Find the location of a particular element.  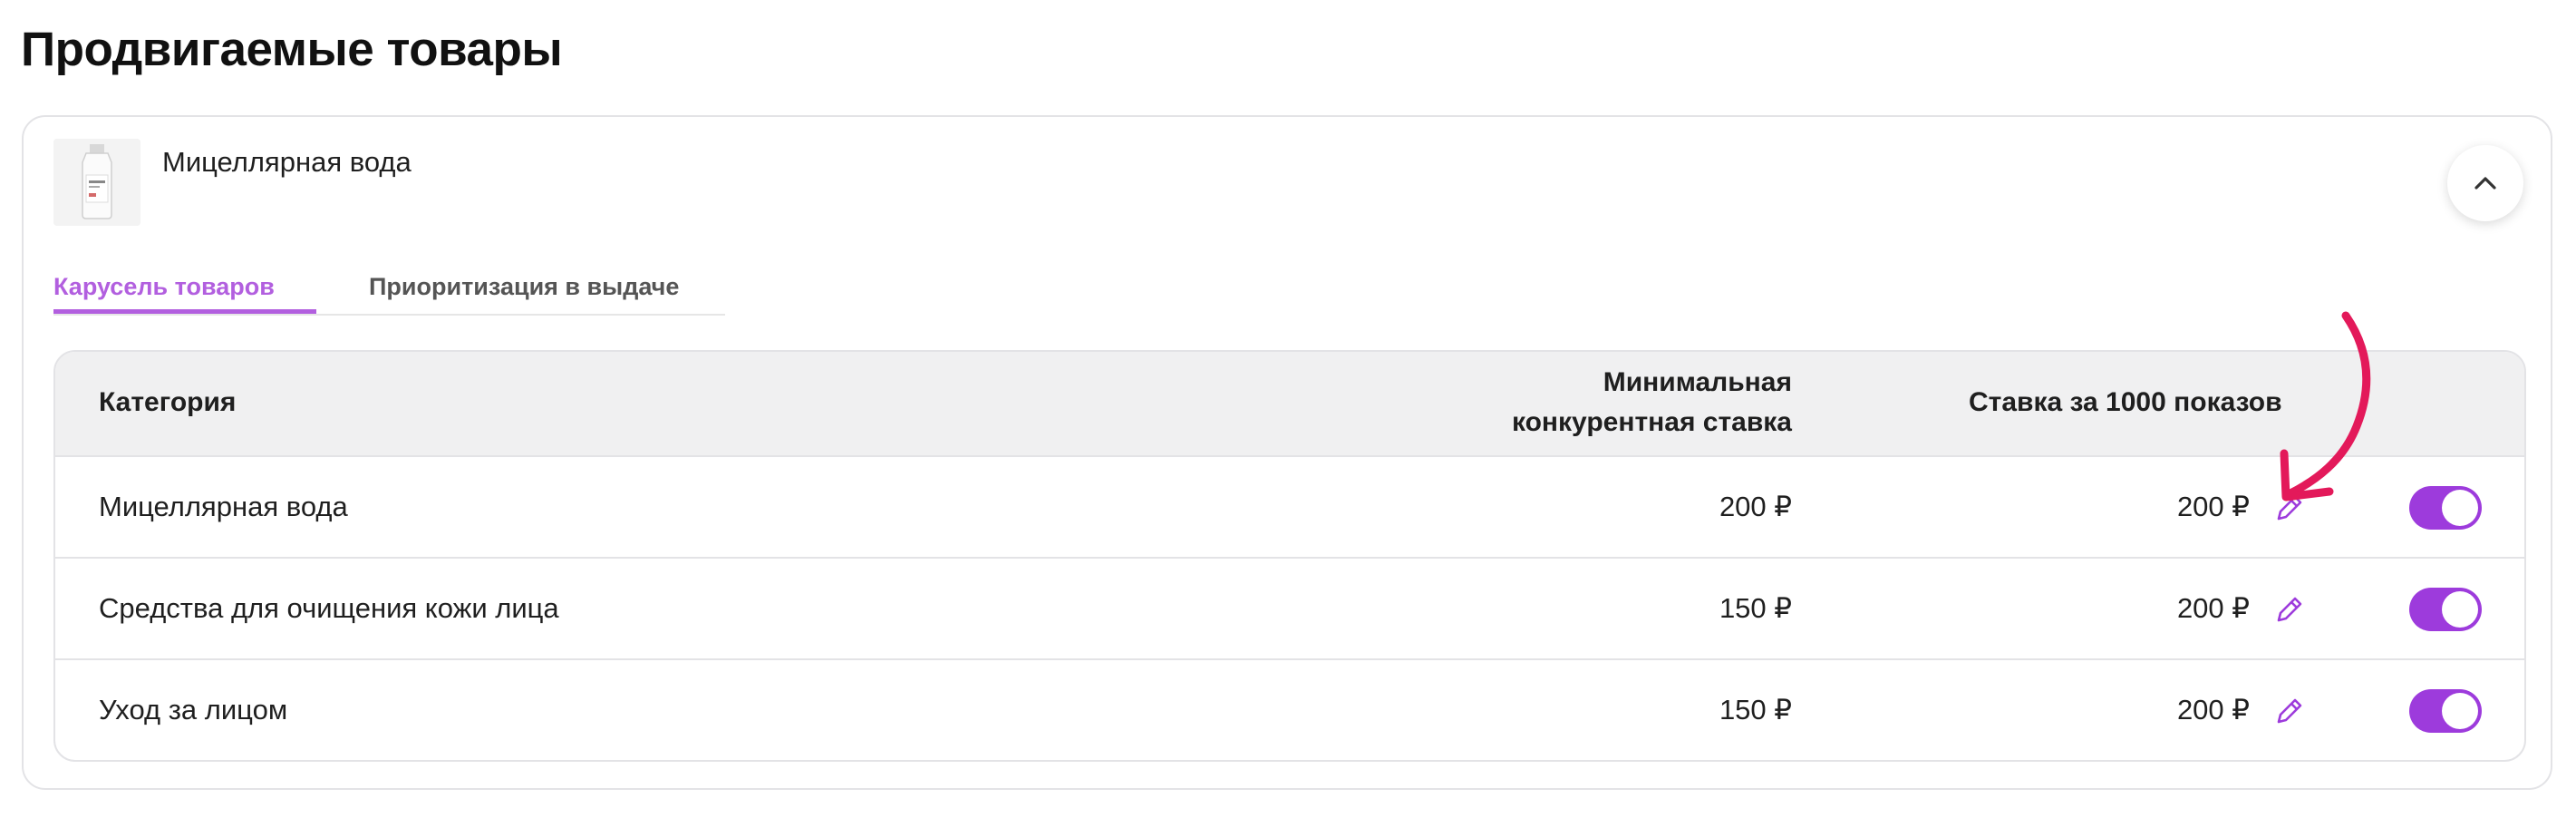

tab-bar: Карусель товаров Приоритизация в выдаче is located at coordinates (389, 287).